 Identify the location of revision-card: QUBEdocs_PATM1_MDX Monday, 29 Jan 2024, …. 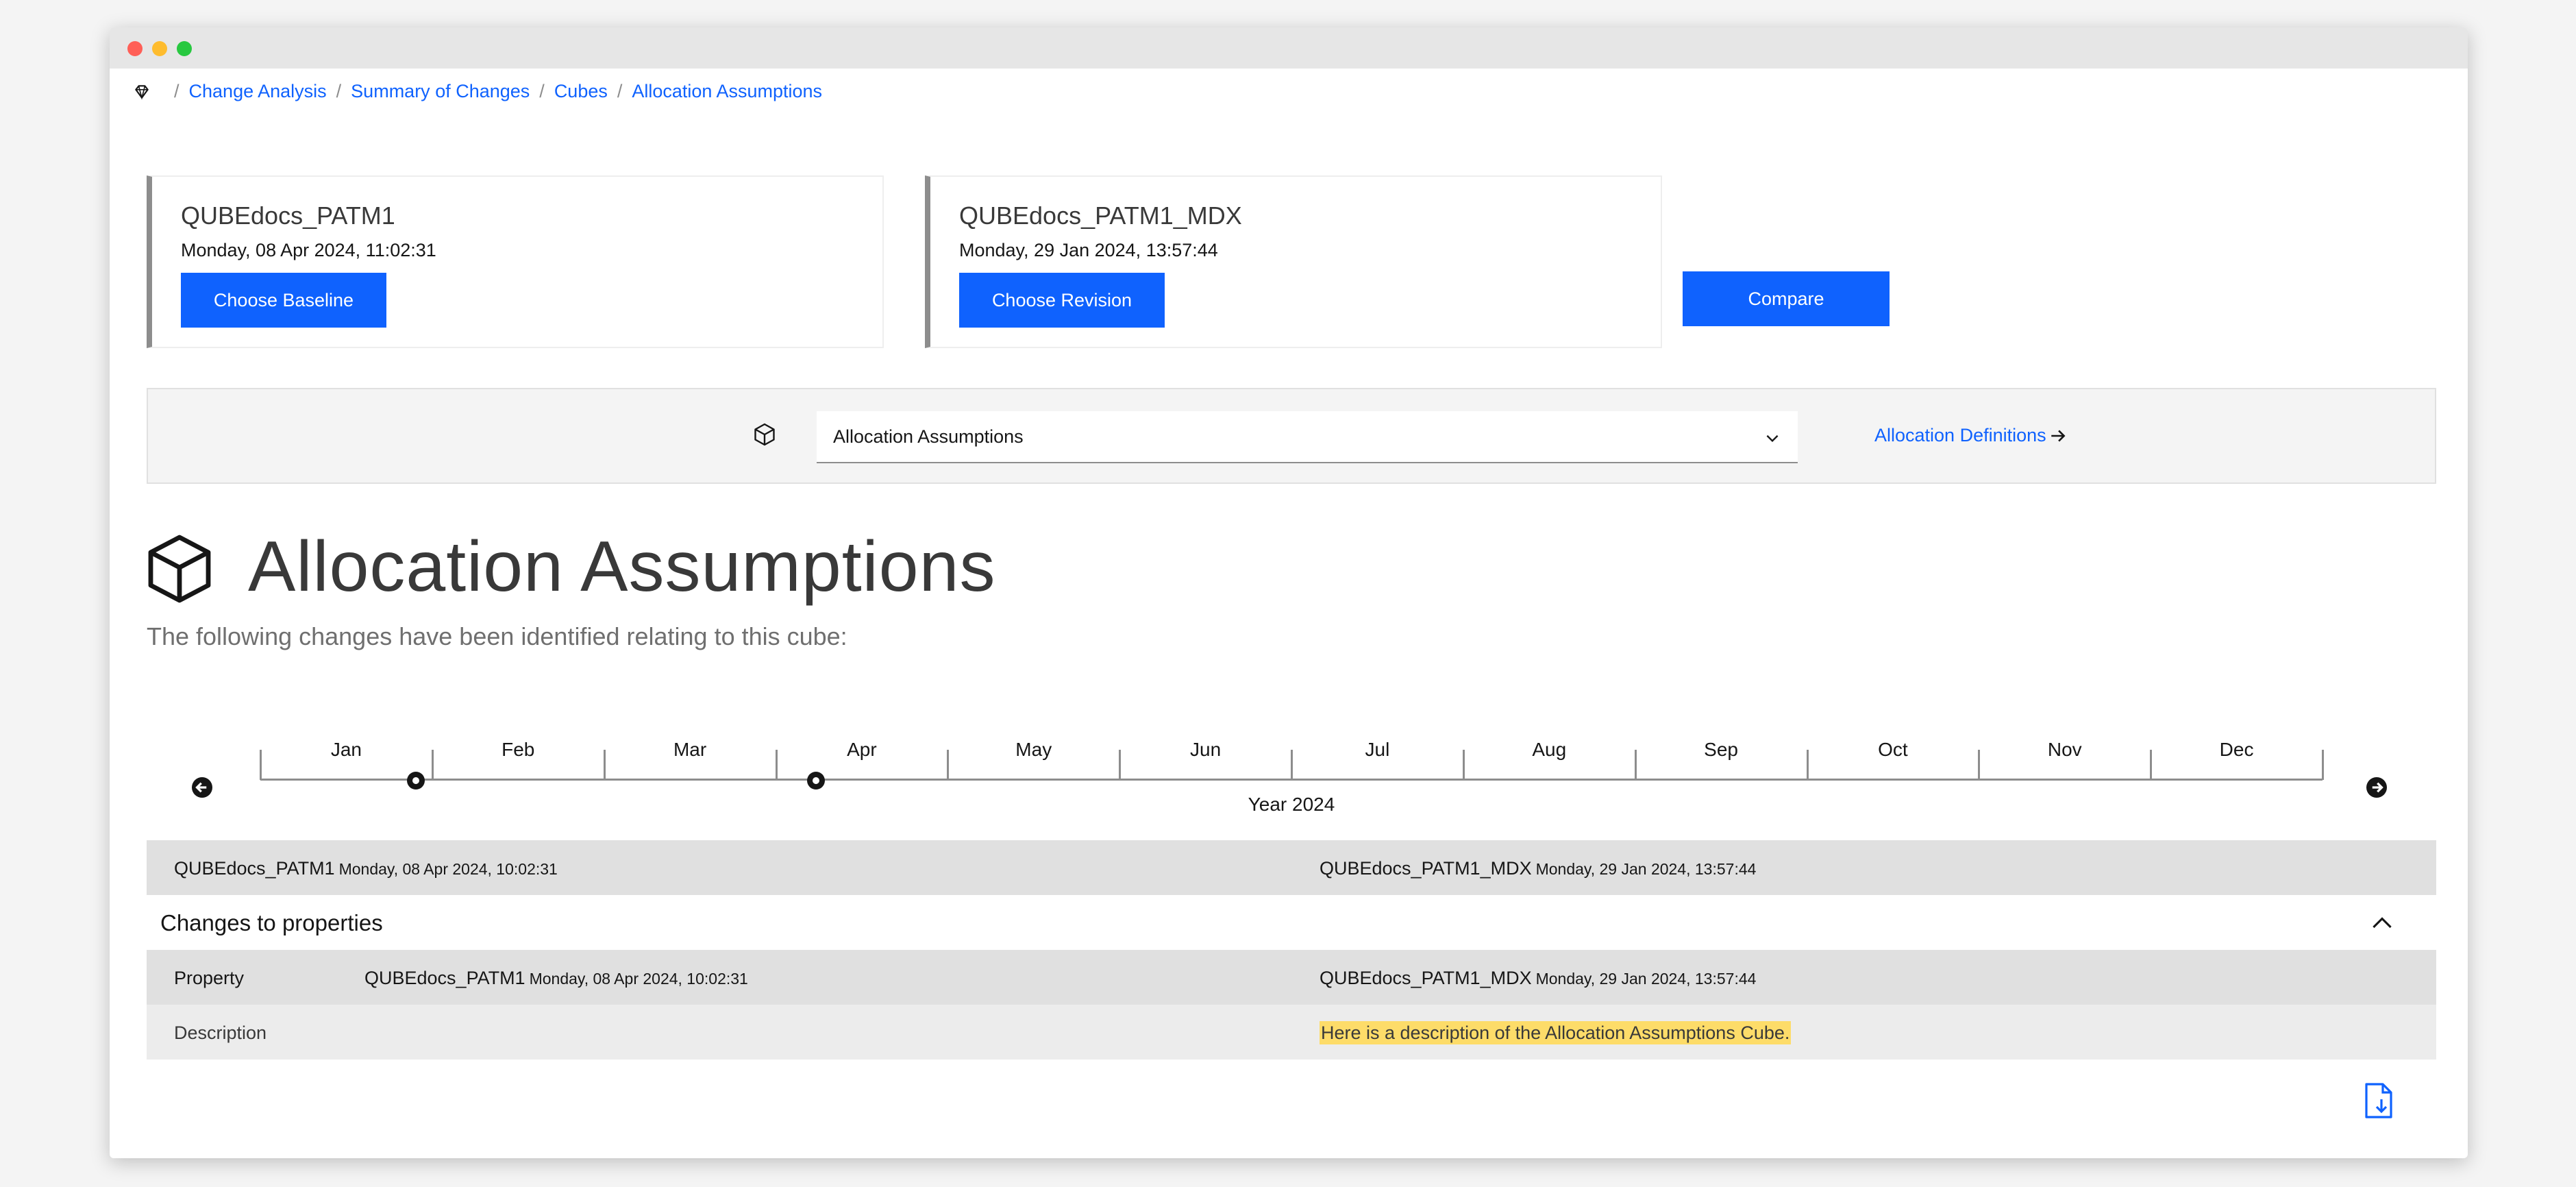
(1293, 261).